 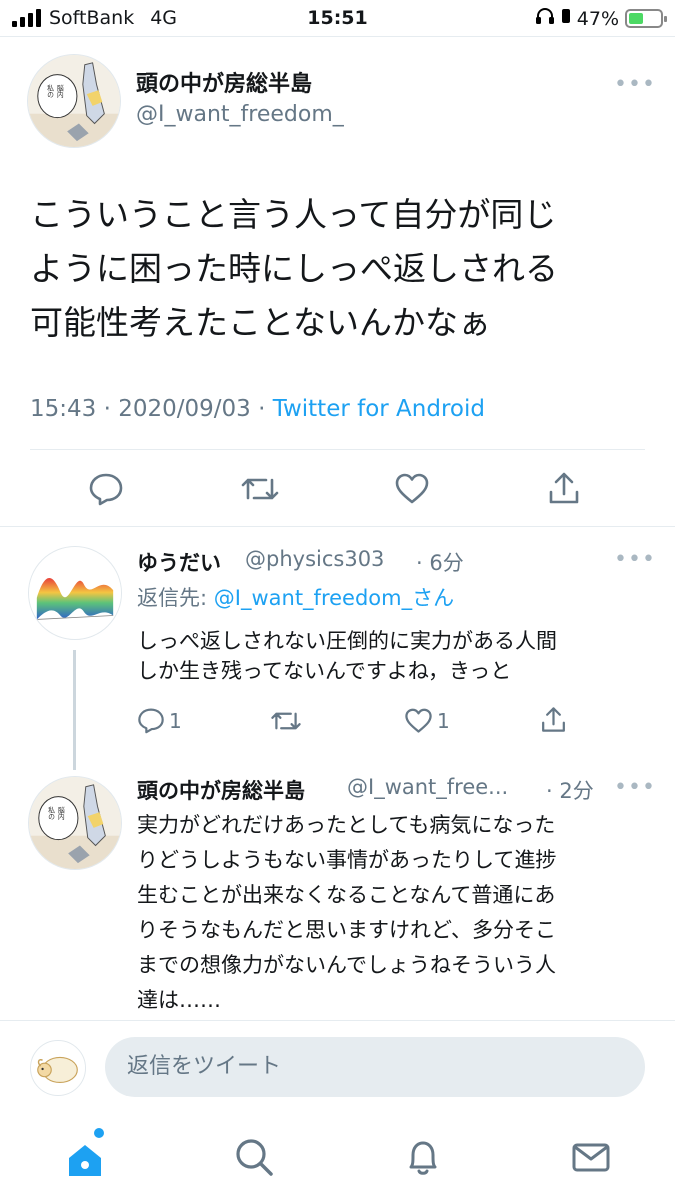 I want to click on tweet-text-line: ように困った時にしっぺ返しされる, so click(x=294, y=268).